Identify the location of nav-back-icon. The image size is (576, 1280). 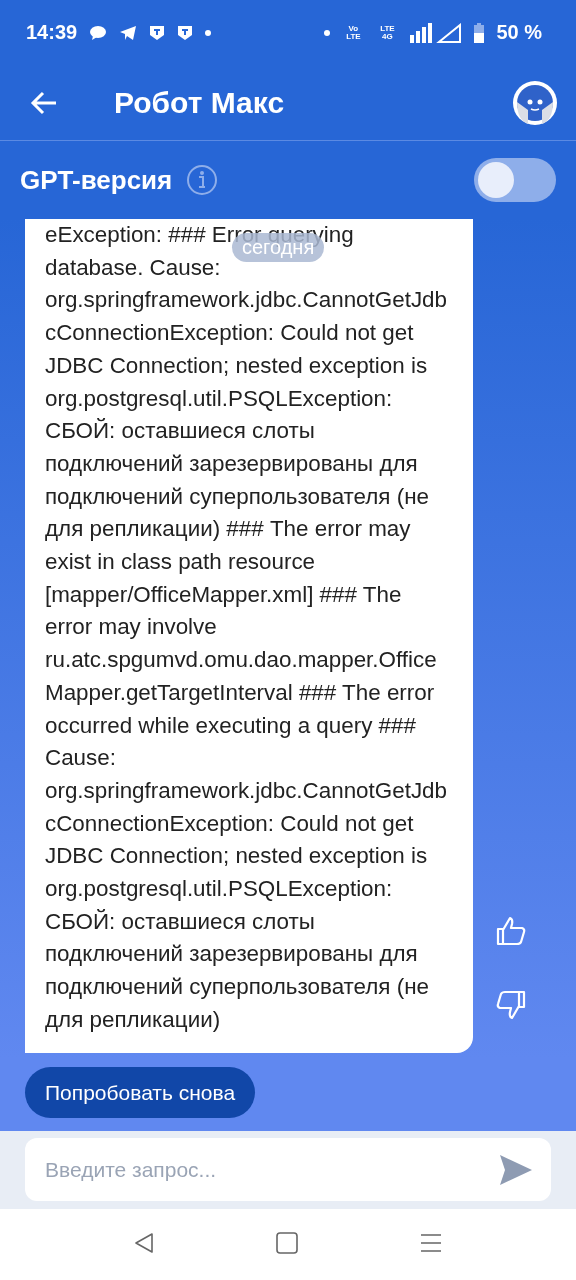
(144, 1242).